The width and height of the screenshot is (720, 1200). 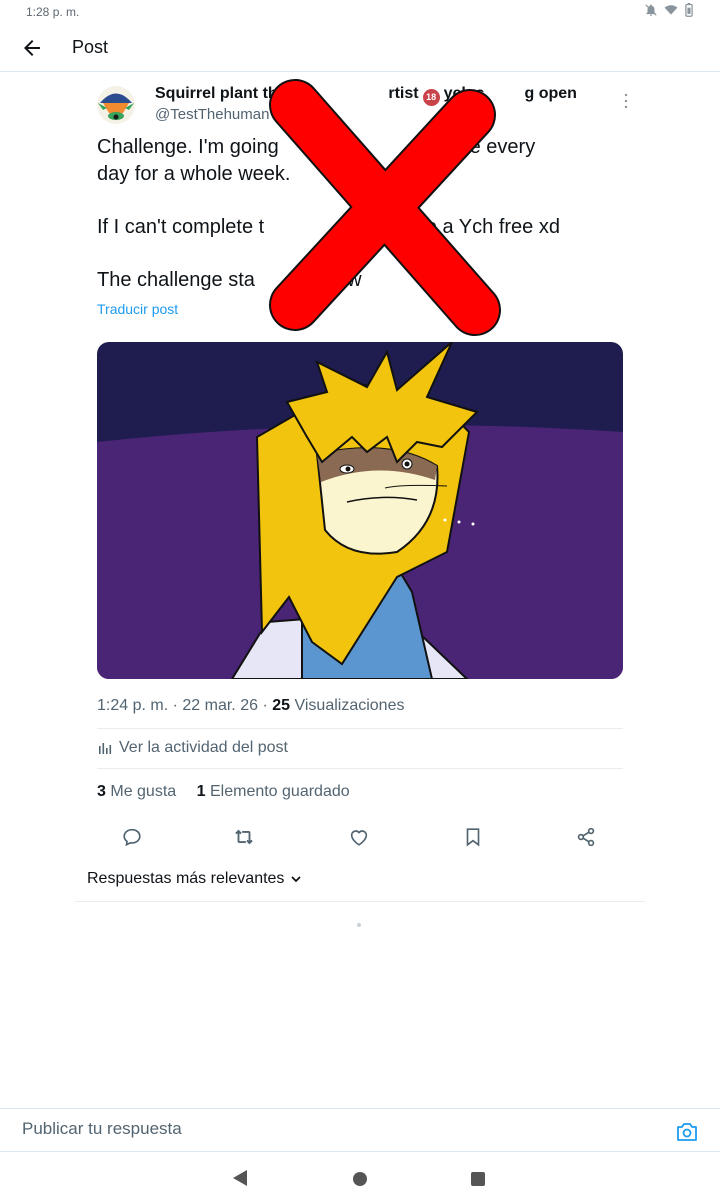 What do you see at coordinates (181, 226) in the screenshot?
I see `post-text-fragment: If I can't complete t` at bounding box center [181, 226].